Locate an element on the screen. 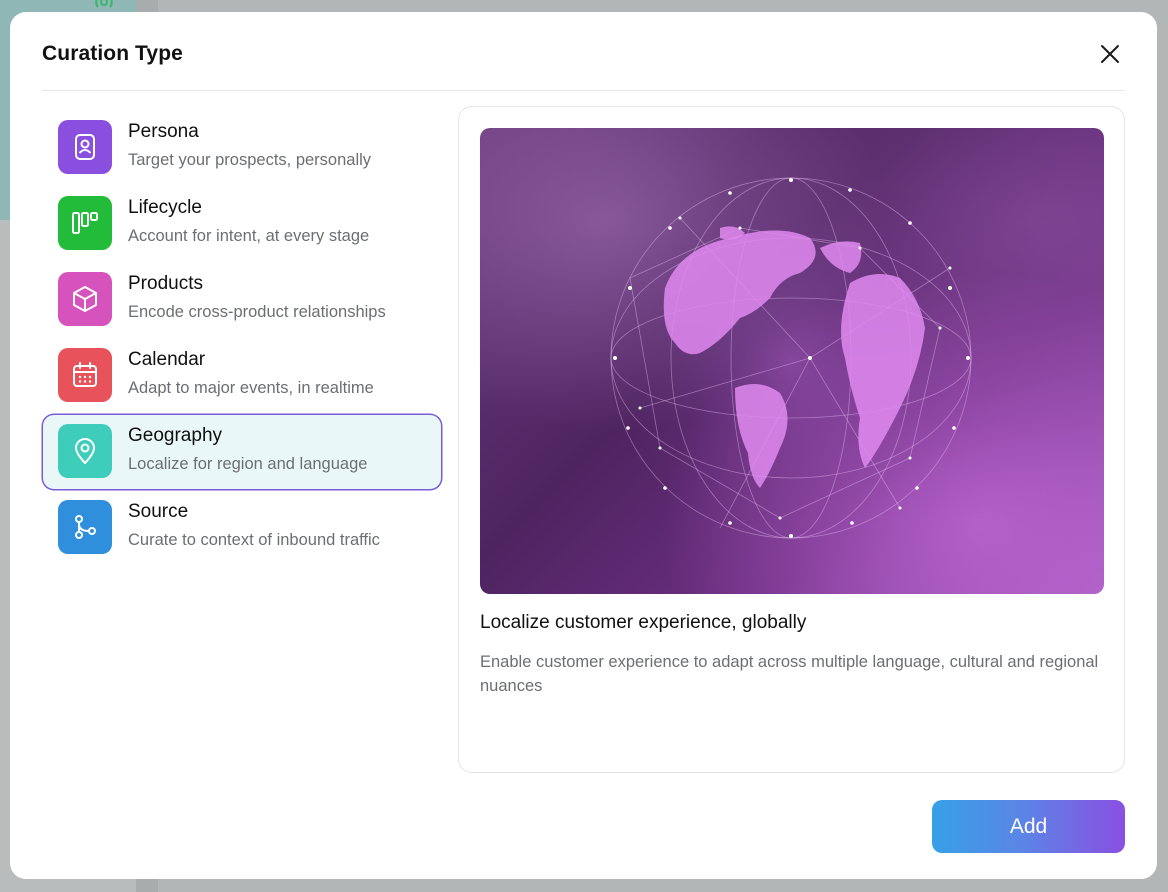 The height and width of the screenshot is (892, 1168). type-description: Account for intent, at every stage is located at coordinates (249, 236).